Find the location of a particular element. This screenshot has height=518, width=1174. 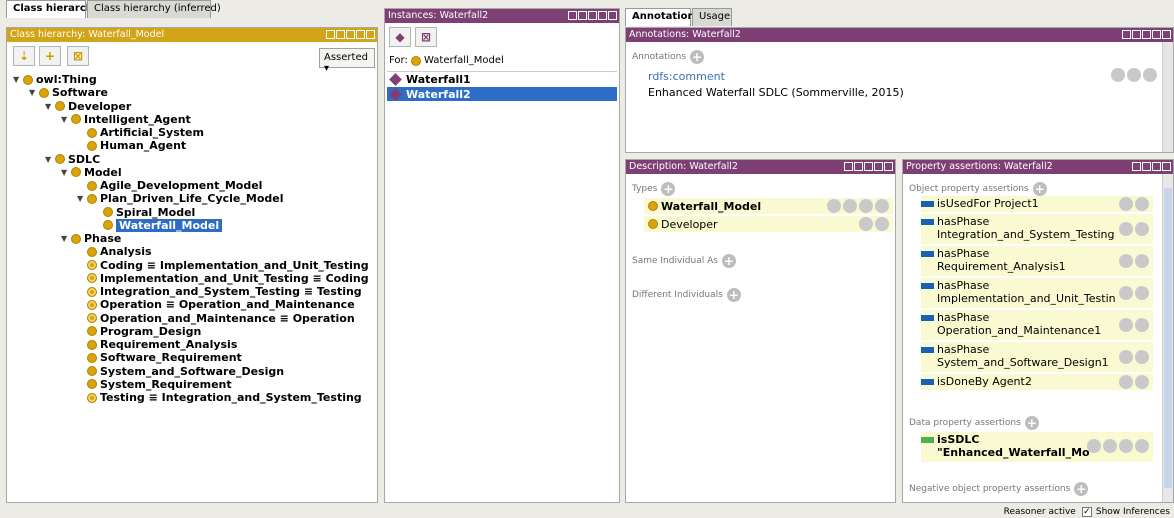

add-negative-object-property-button: + is located at coordinates (1081, 489).